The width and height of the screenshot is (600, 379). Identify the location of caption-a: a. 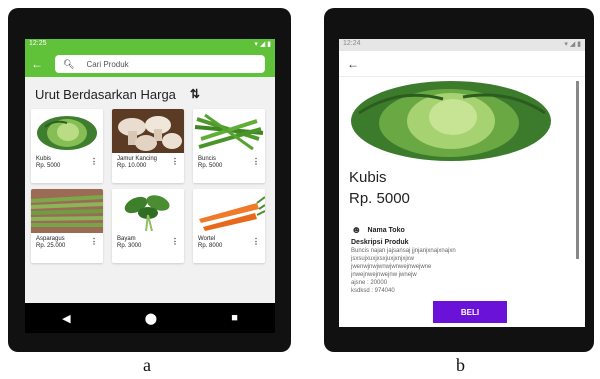
(147, 365).